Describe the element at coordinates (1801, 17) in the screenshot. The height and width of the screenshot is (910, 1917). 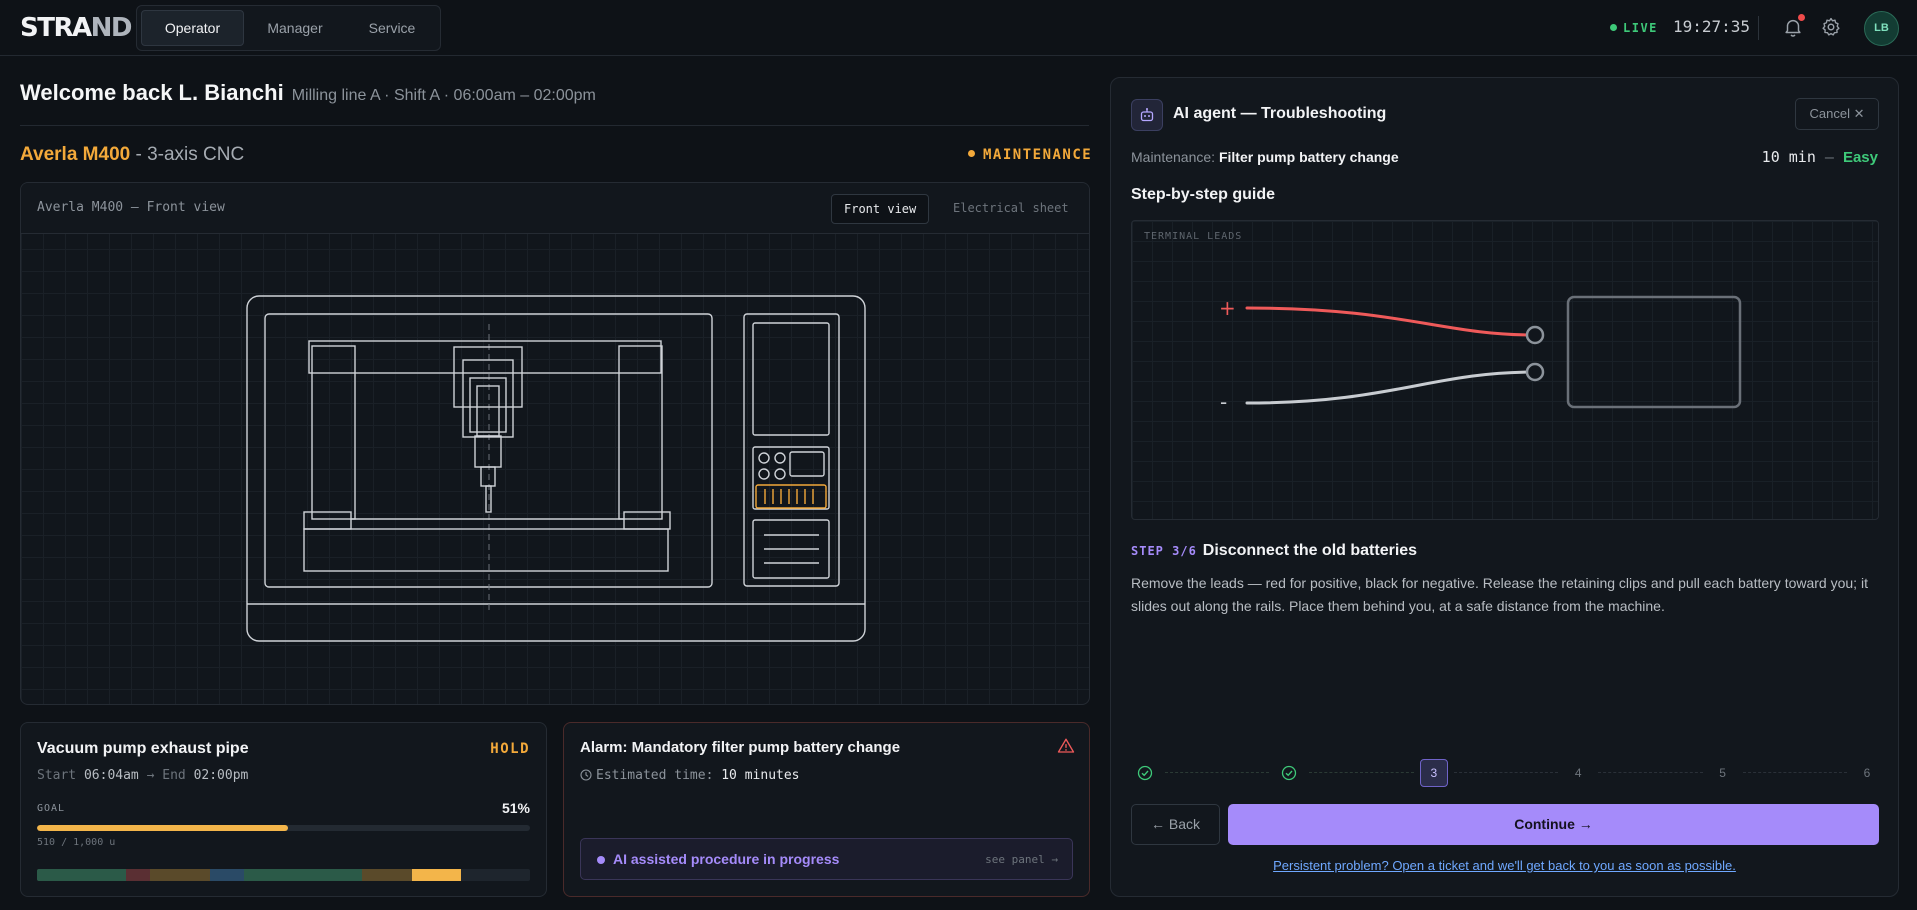
I see `notification-dot` at that location.